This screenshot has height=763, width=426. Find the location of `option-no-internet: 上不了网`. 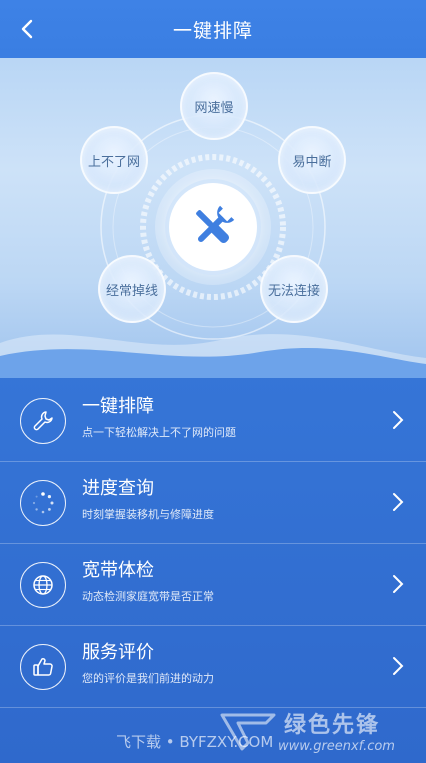

option-no-internet: 上不了网 is located at coordinates (114, 160).